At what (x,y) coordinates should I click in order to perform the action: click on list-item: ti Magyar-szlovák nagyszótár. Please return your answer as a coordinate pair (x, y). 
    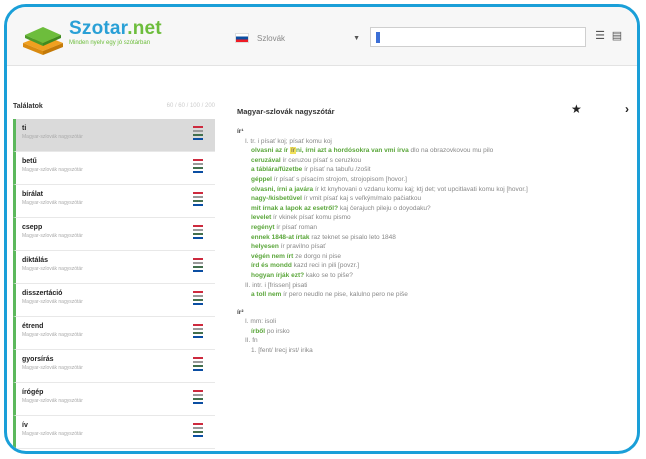
    Looking at the image, I should click on (114, 135).